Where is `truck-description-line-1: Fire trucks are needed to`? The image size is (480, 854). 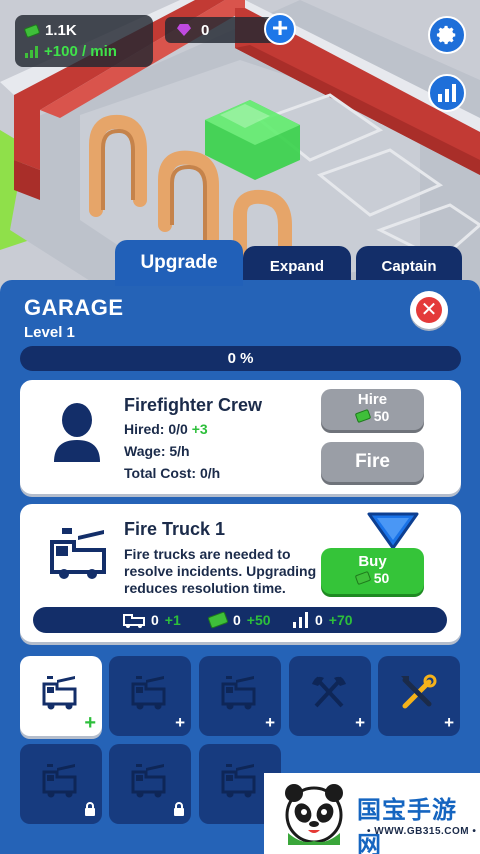 truck-description-line-1: Fire trucks are needed to is located at coordinates (207, 554).